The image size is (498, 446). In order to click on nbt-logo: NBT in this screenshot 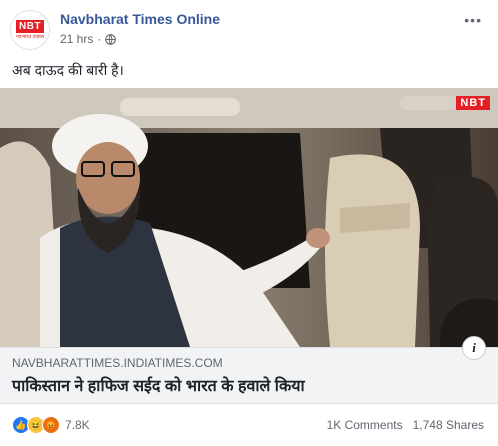, I will do `click(30, 26)`.